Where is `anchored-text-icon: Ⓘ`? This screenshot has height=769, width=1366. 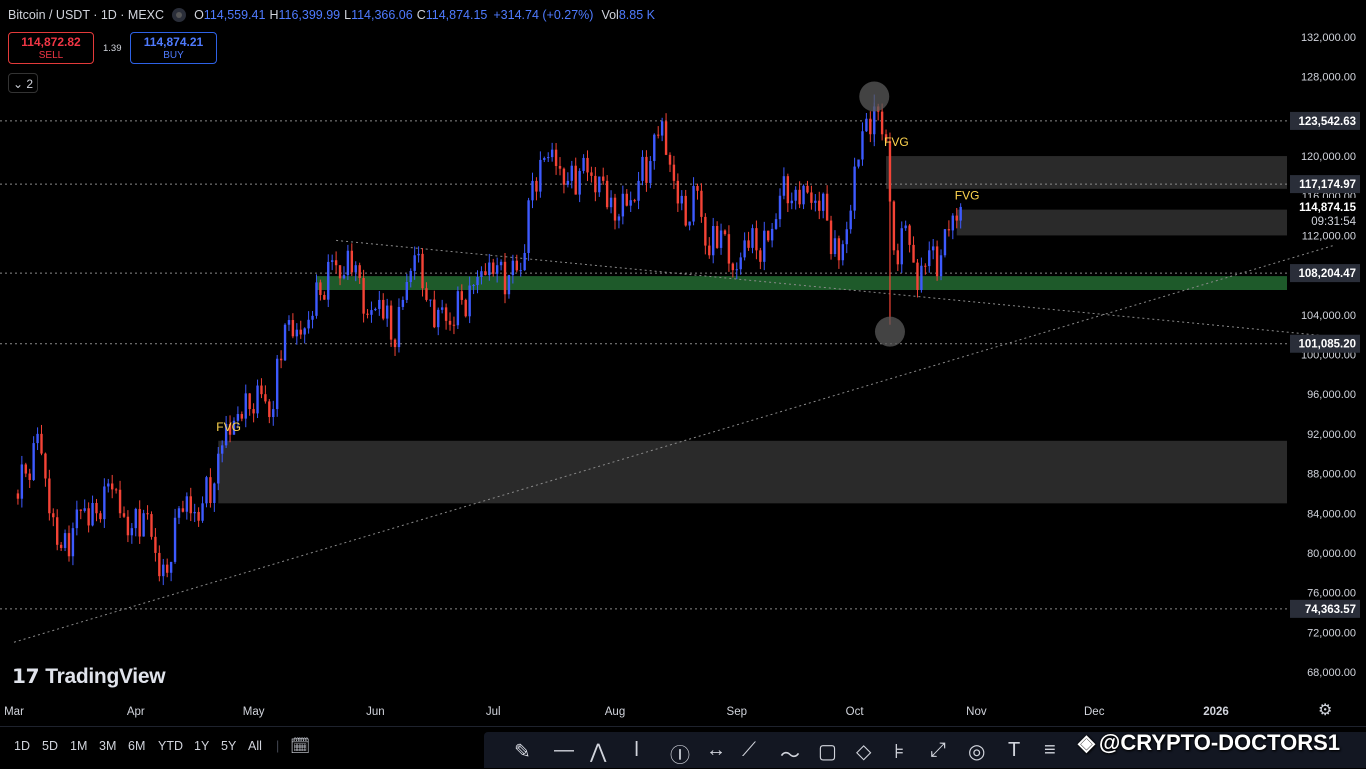
anchored-text-icon: Ⓘ is located at coordinates (680, 753).